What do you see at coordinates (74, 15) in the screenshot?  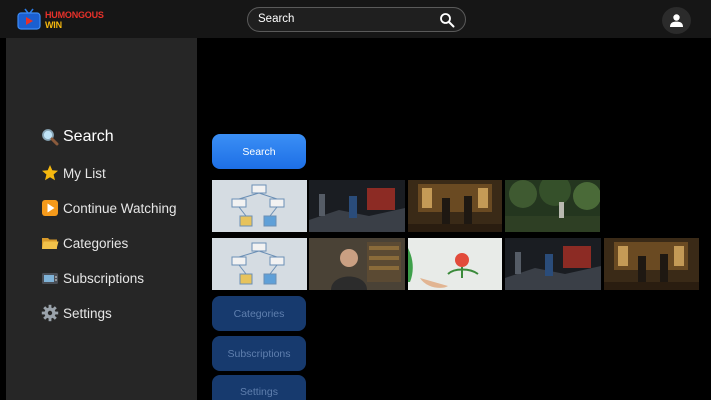 I see `logo-line-1: HUMONGOUS` at bounding box center [74, 15].